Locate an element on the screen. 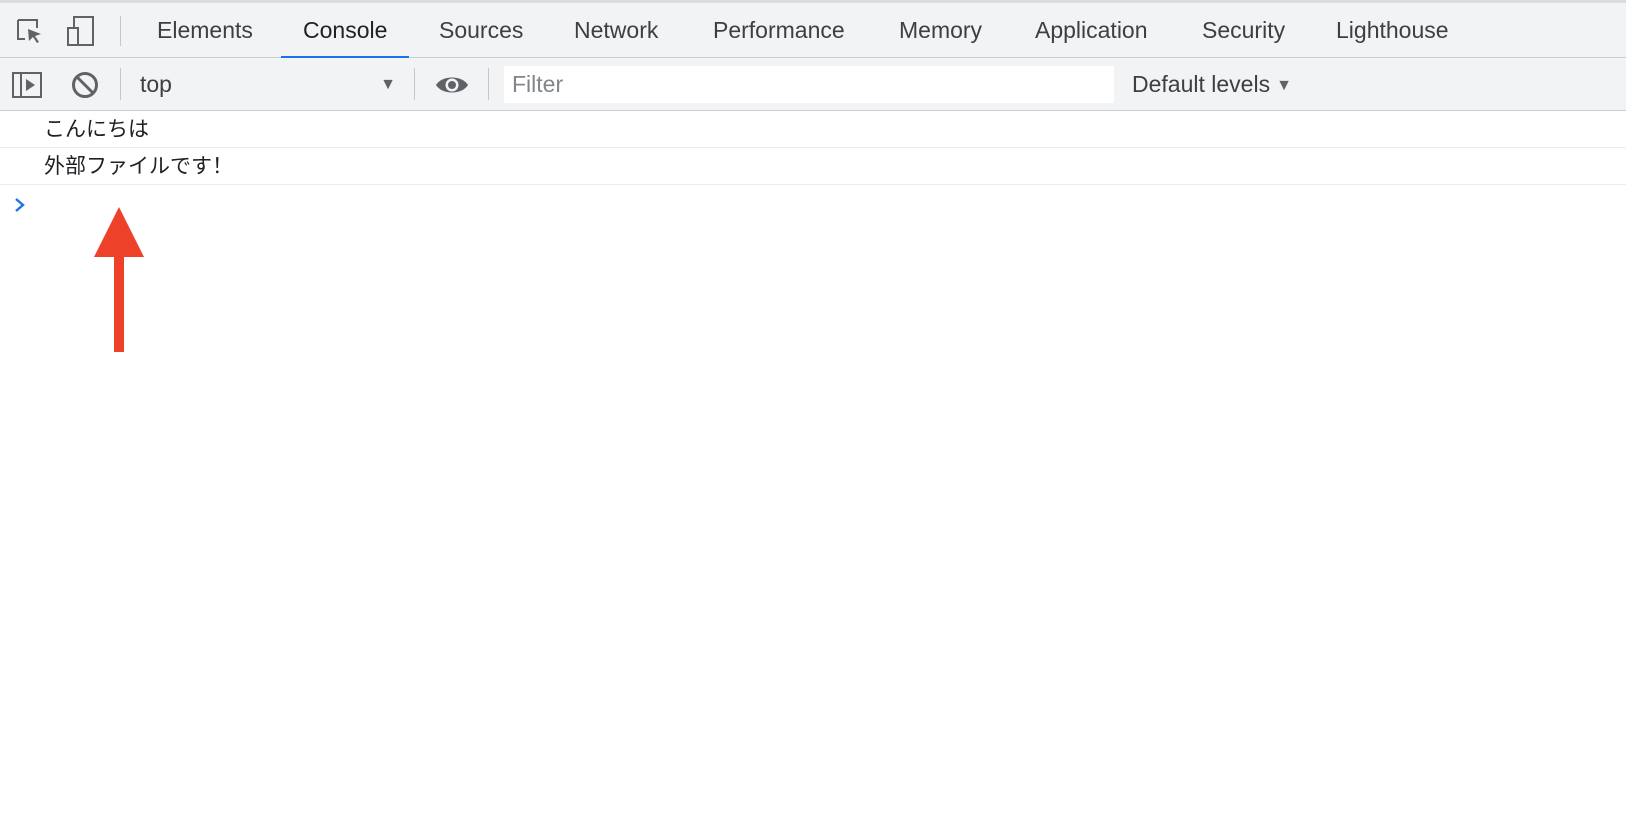 The image size is (1626, 836). tab-network: Network is located at coordinates (616, 30).